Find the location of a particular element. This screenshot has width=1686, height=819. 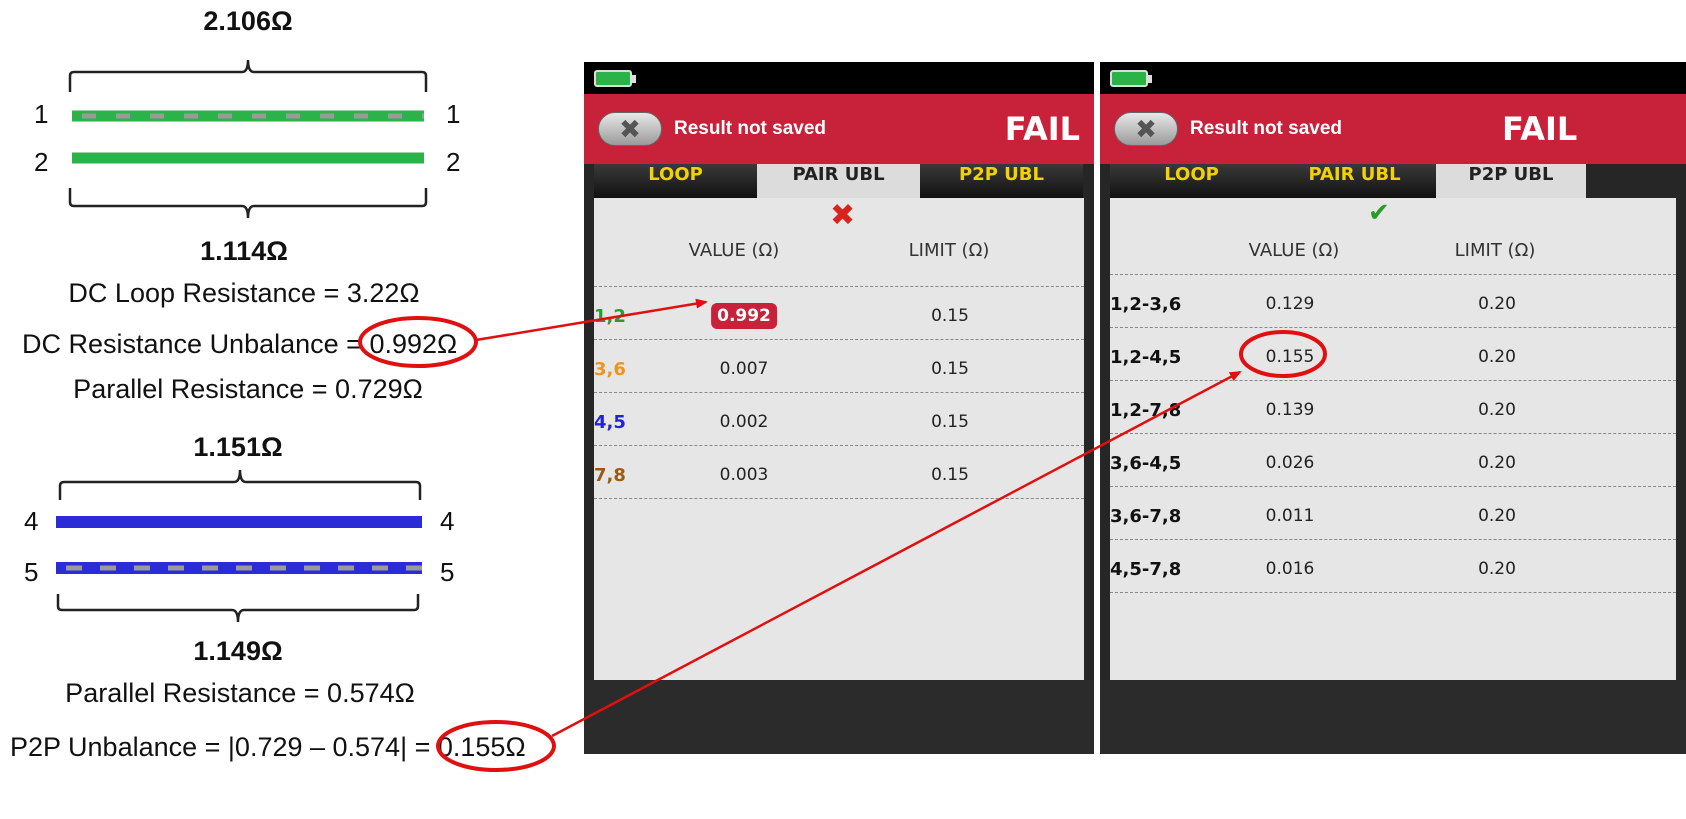

measured-value: 0.003 is located at coordinates (744, 475).